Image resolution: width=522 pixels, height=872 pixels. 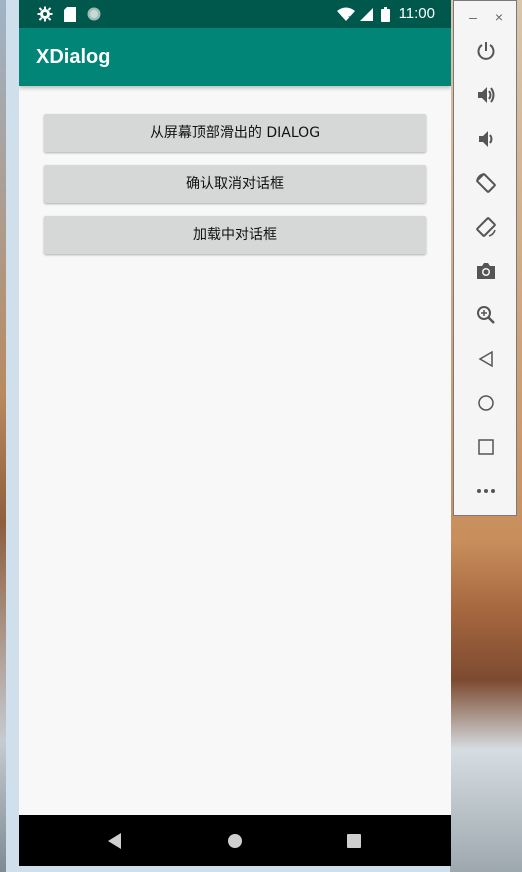 What do you see at coordinates (486, 315) in the screenshot?
I see `zoom-icon` at bounding box center [486, 315].